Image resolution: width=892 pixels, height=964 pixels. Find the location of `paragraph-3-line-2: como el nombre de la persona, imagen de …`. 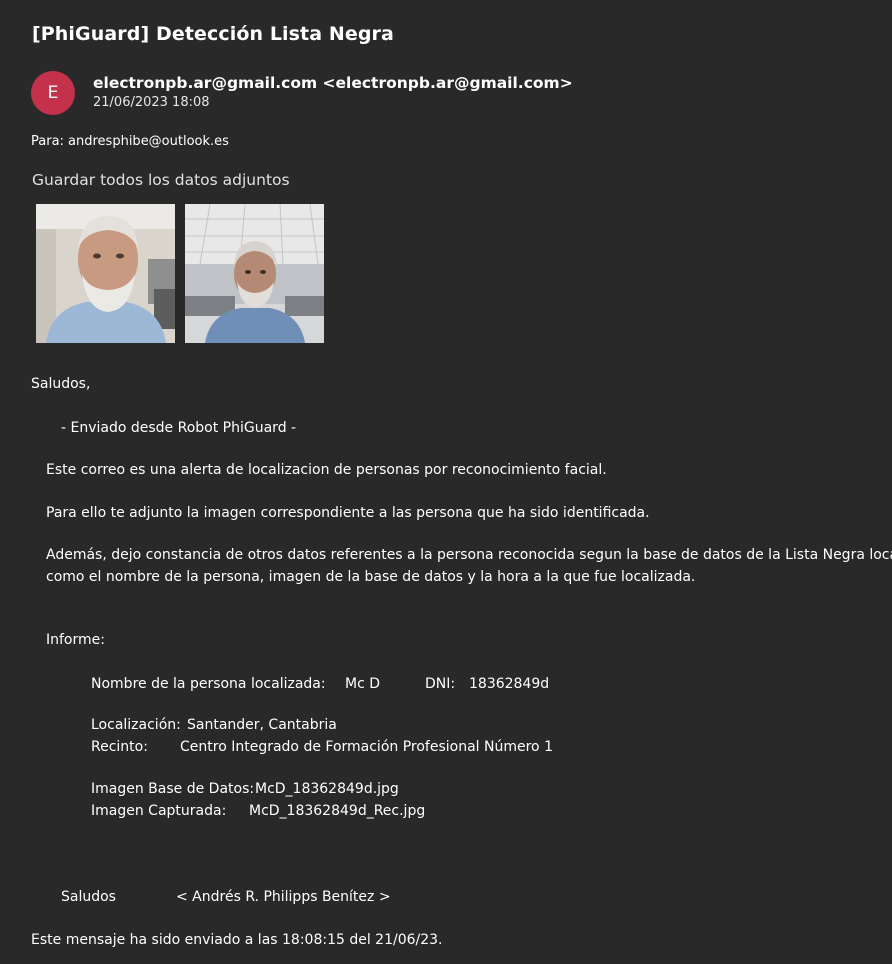

paragraph-3-line-2: como el nombre de la persona, imagen de … is located at coordinates (371, 577).